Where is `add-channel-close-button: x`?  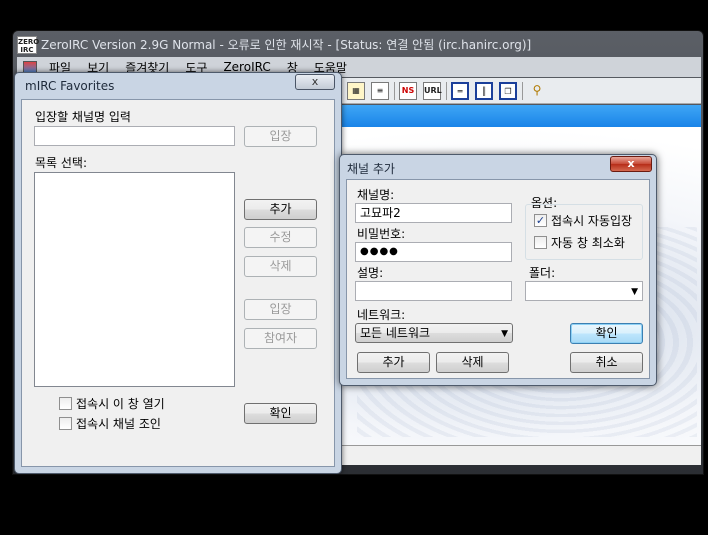
add-channel-close-button: x is located at coordinates (631, 164).